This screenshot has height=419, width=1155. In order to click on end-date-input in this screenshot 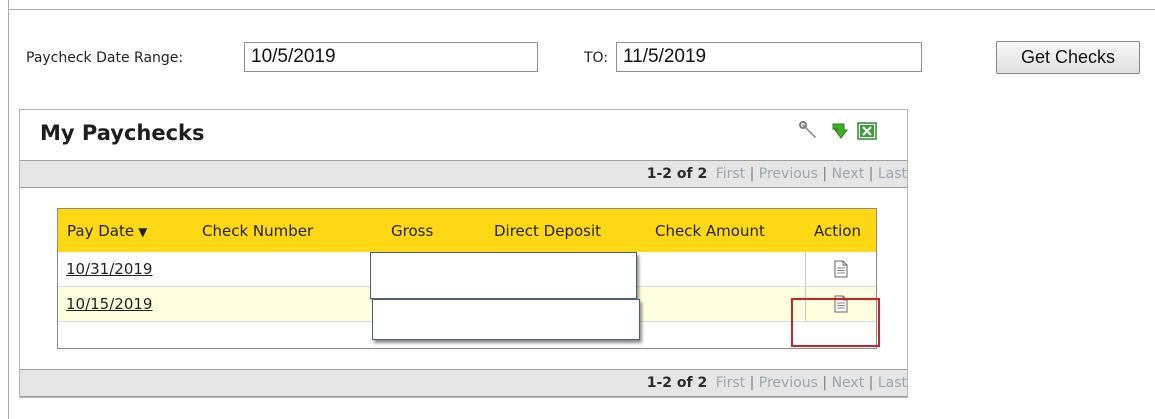, I will do `click(769, 57)`.